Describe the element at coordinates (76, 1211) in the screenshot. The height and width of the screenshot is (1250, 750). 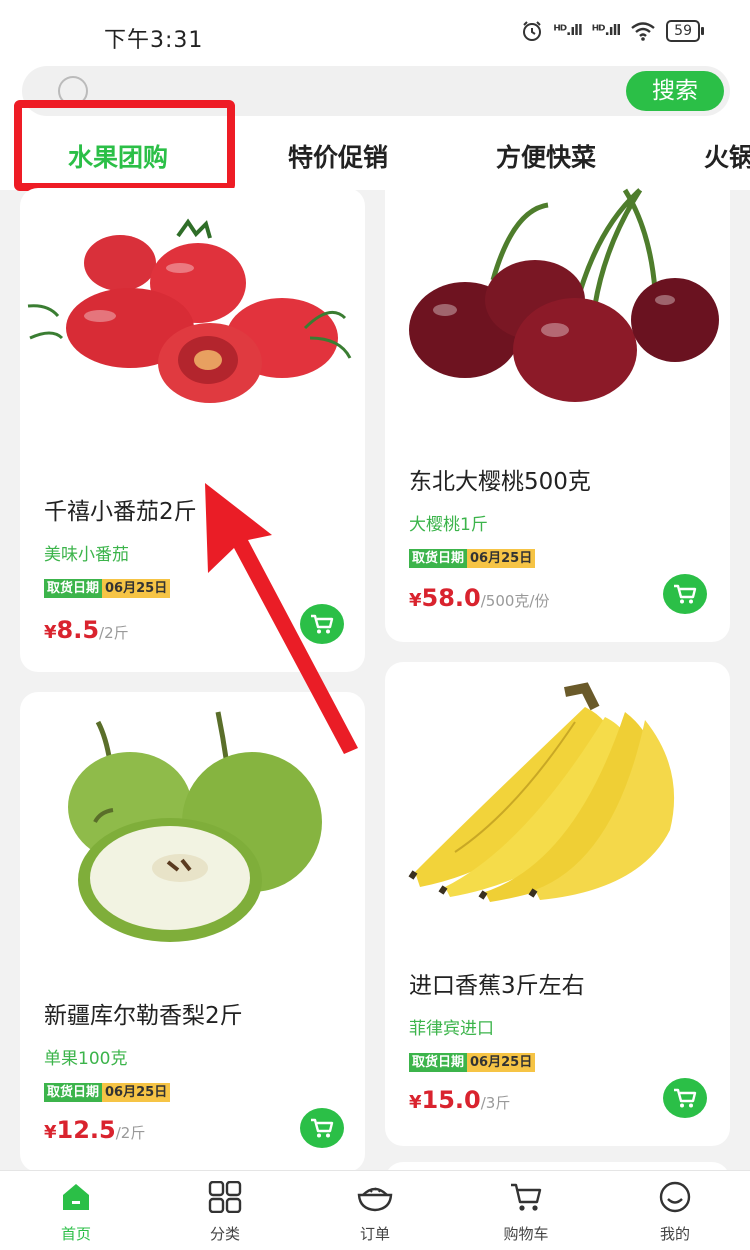
I see `nav-home: 首页` at that location.